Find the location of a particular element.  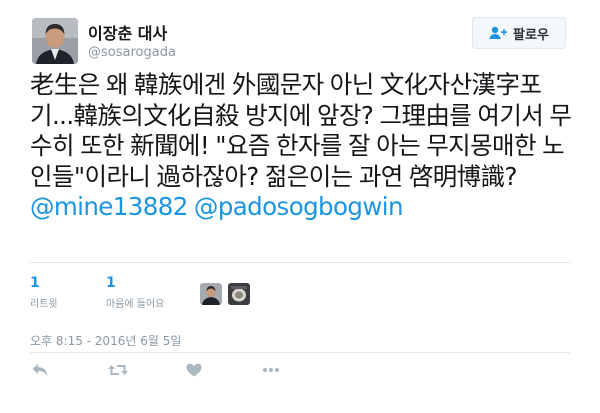

tweet-timestamp: 오후 8:15 - 2016년 6월 5일 is located at coordinates (105, 340).